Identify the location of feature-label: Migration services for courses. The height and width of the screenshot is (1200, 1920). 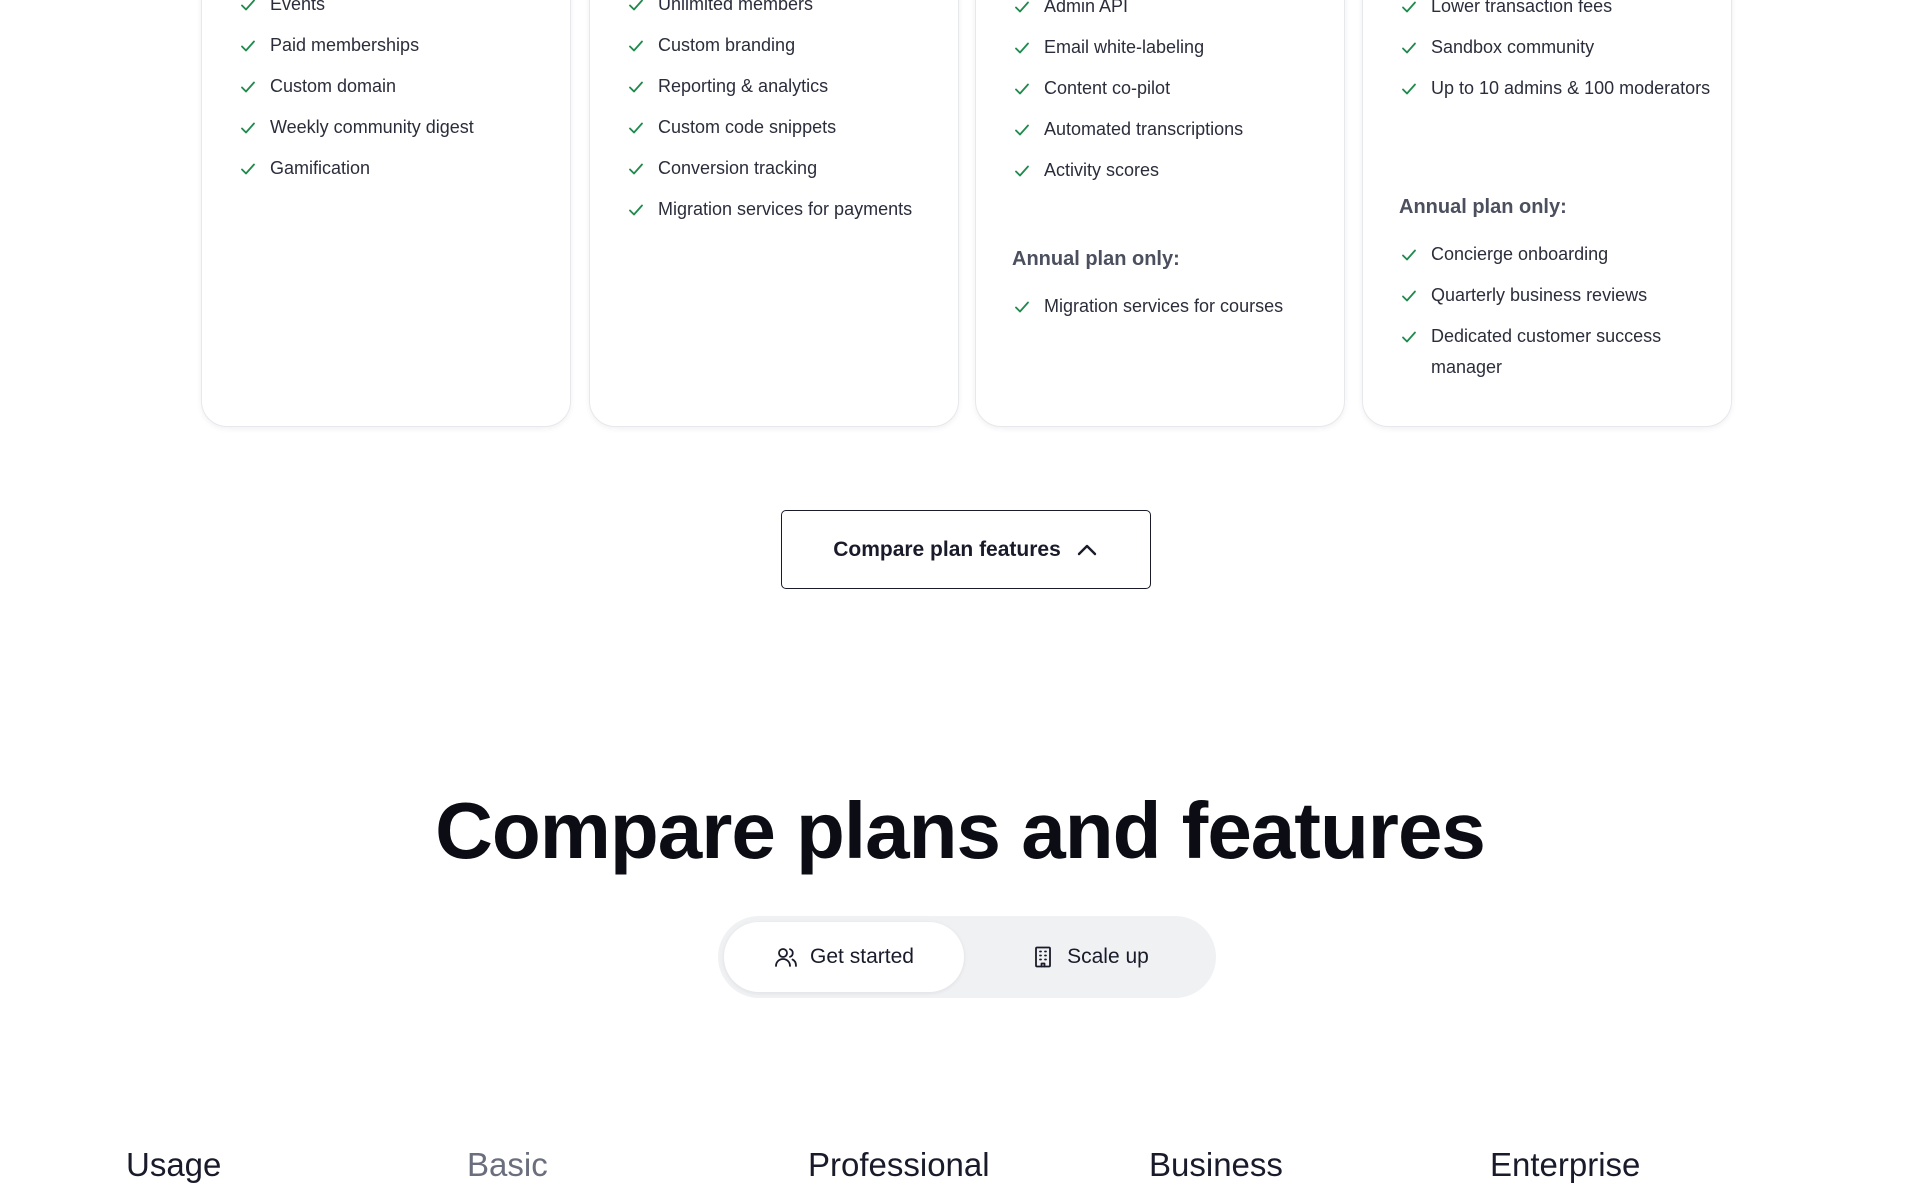
(1164, 306).